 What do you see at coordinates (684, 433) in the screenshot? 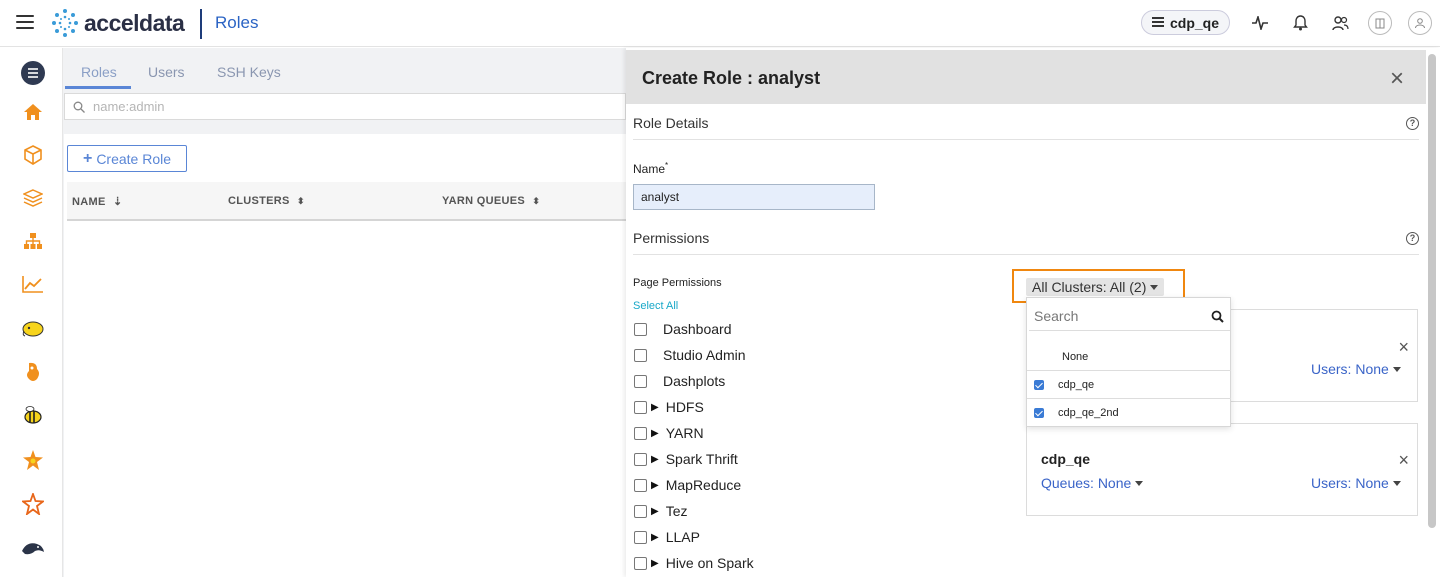
I see `permission-label: YARN` at bounding box center [684, 433].